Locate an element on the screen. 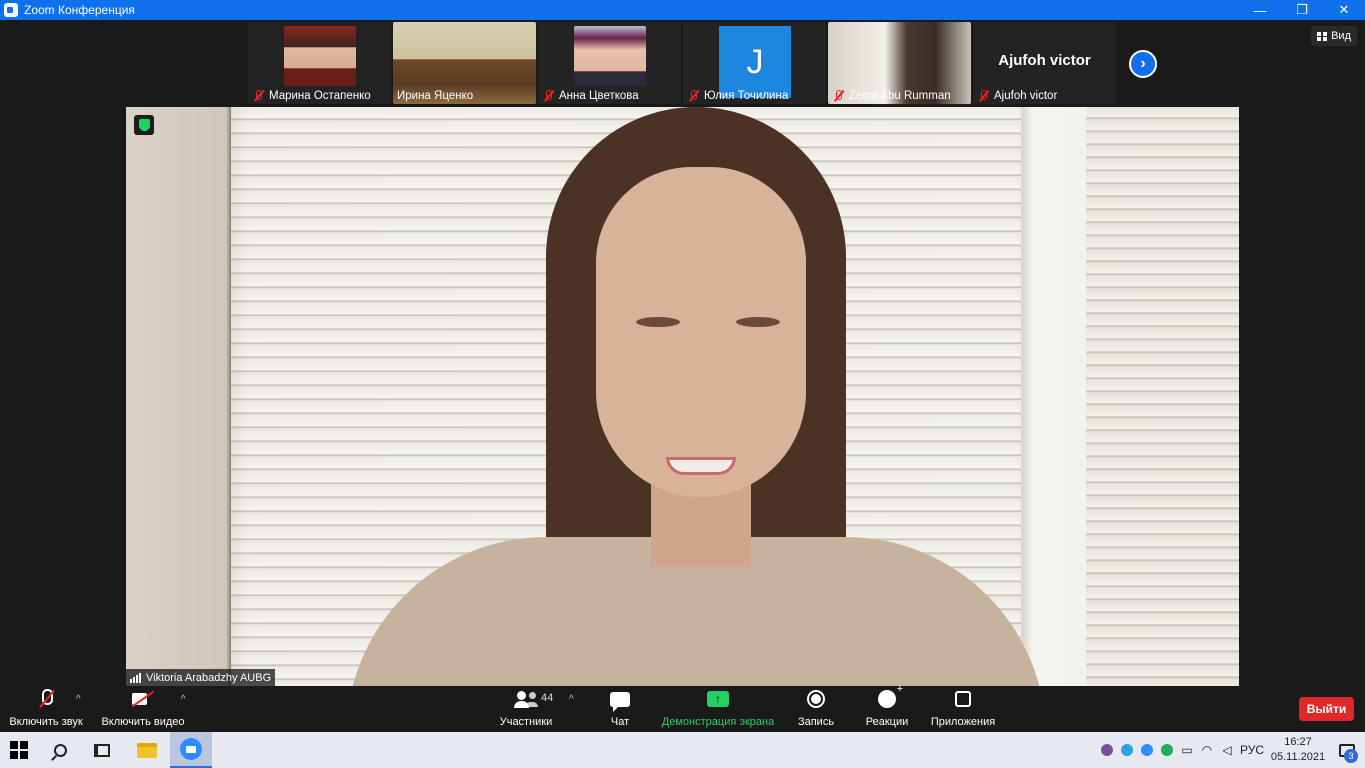  participant-name: Анна Цветкова is located at coordinates (599, 95).